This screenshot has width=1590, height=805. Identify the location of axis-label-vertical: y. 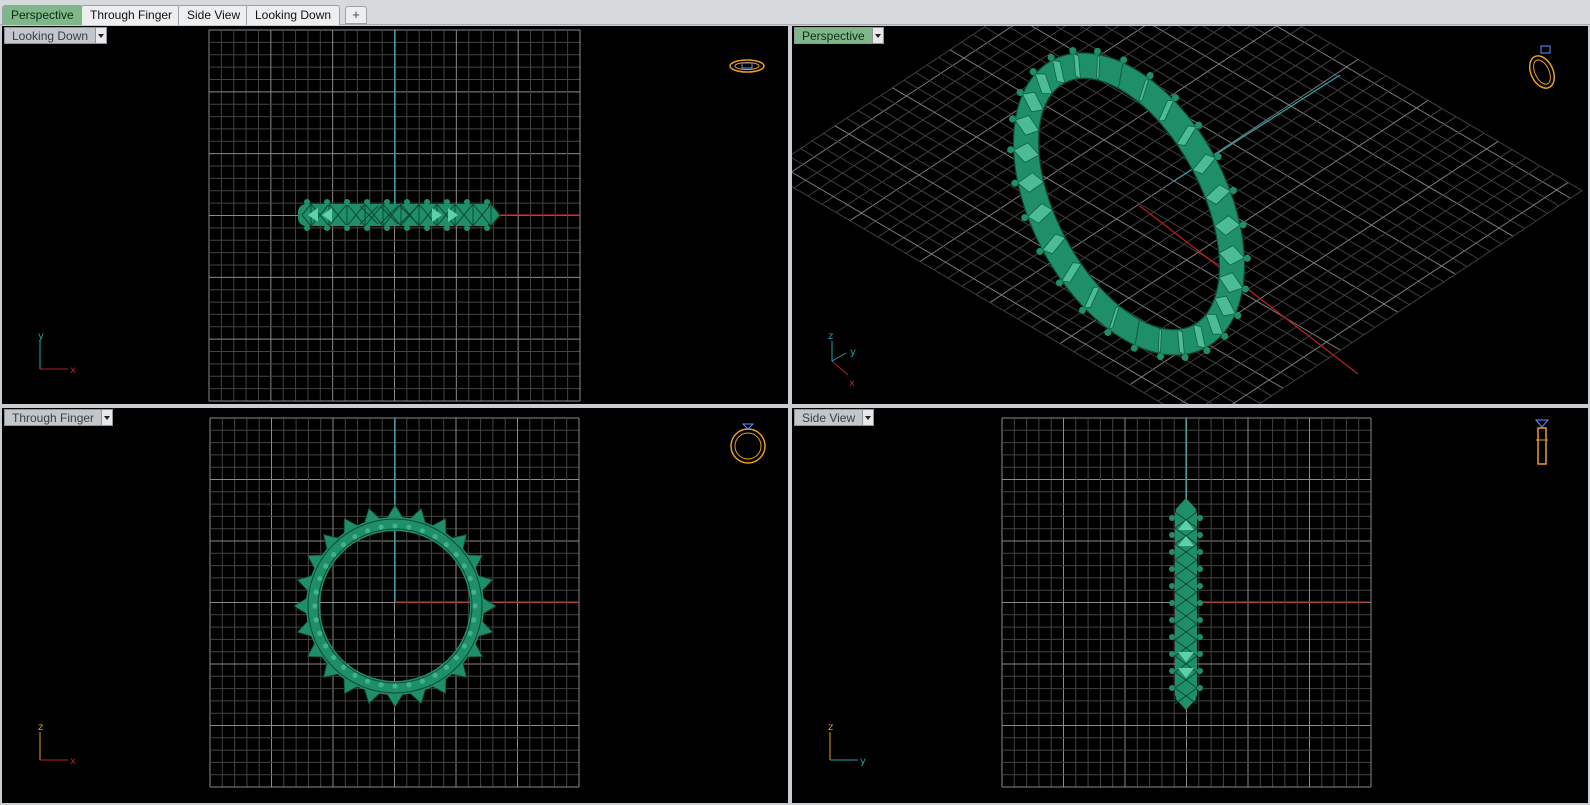
(41, 336).